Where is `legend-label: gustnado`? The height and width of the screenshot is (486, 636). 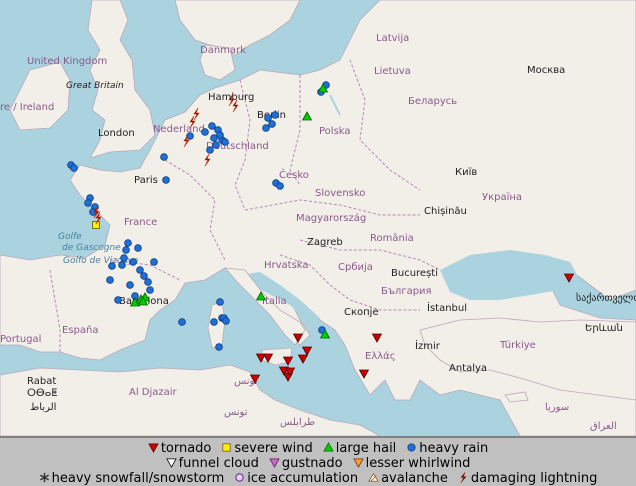
legend-label: gustnado is located at coordinates (312, 463).